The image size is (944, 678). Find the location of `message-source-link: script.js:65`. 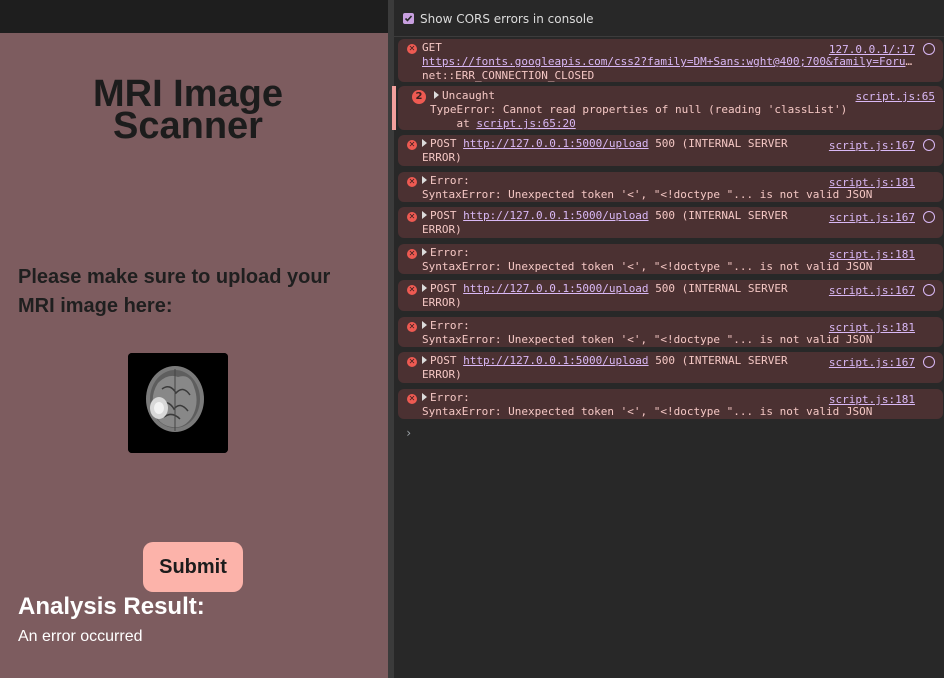

message-source-link: script.js:65 is located at coordinates (895, 96).